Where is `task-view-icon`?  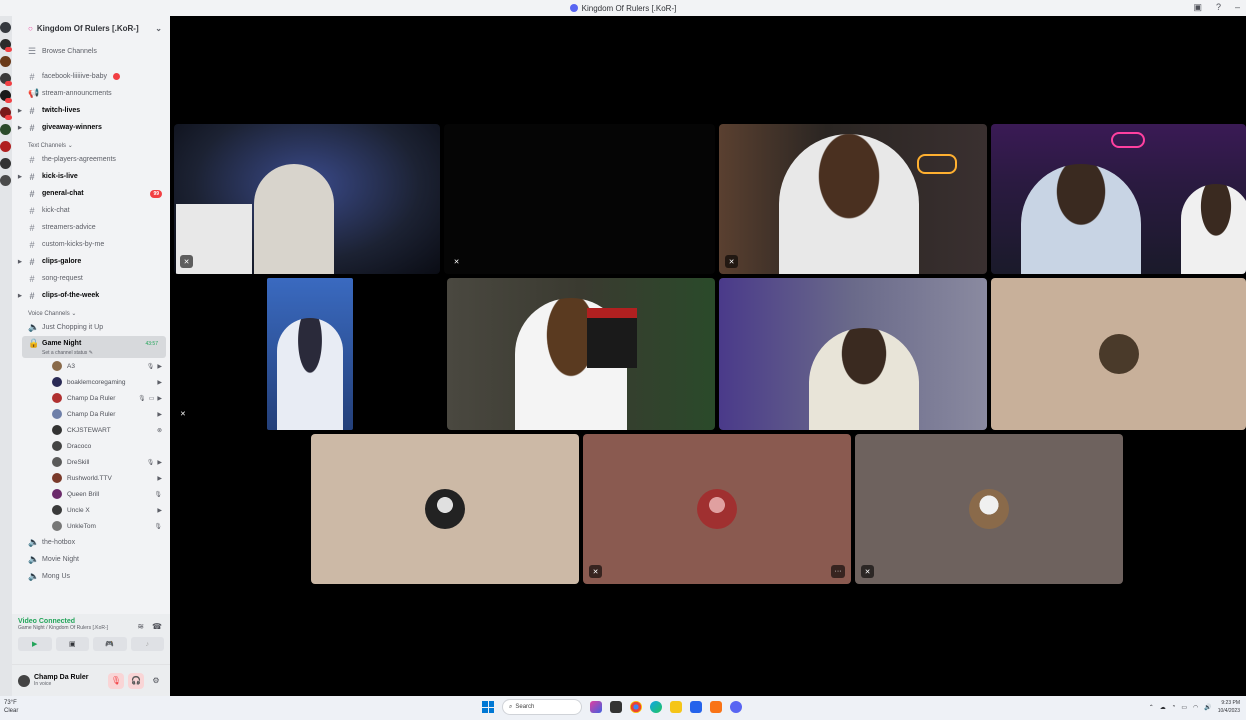
task-view-icon is located at coordinates (616, 707).